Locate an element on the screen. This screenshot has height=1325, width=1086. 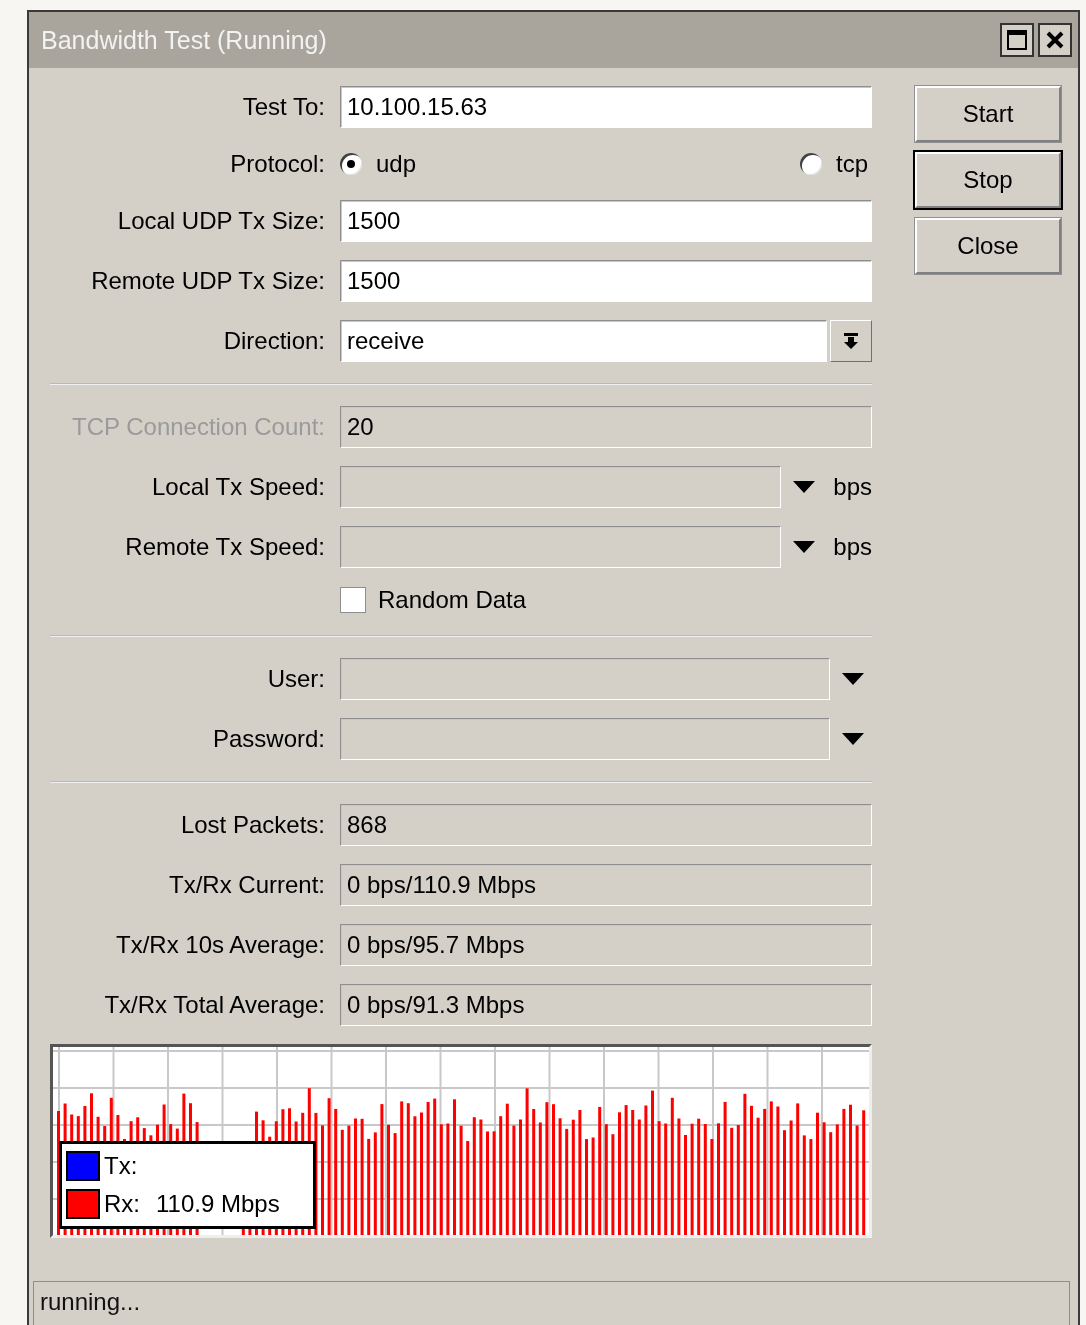
dropdown-button is located at coordinates (851, 341).